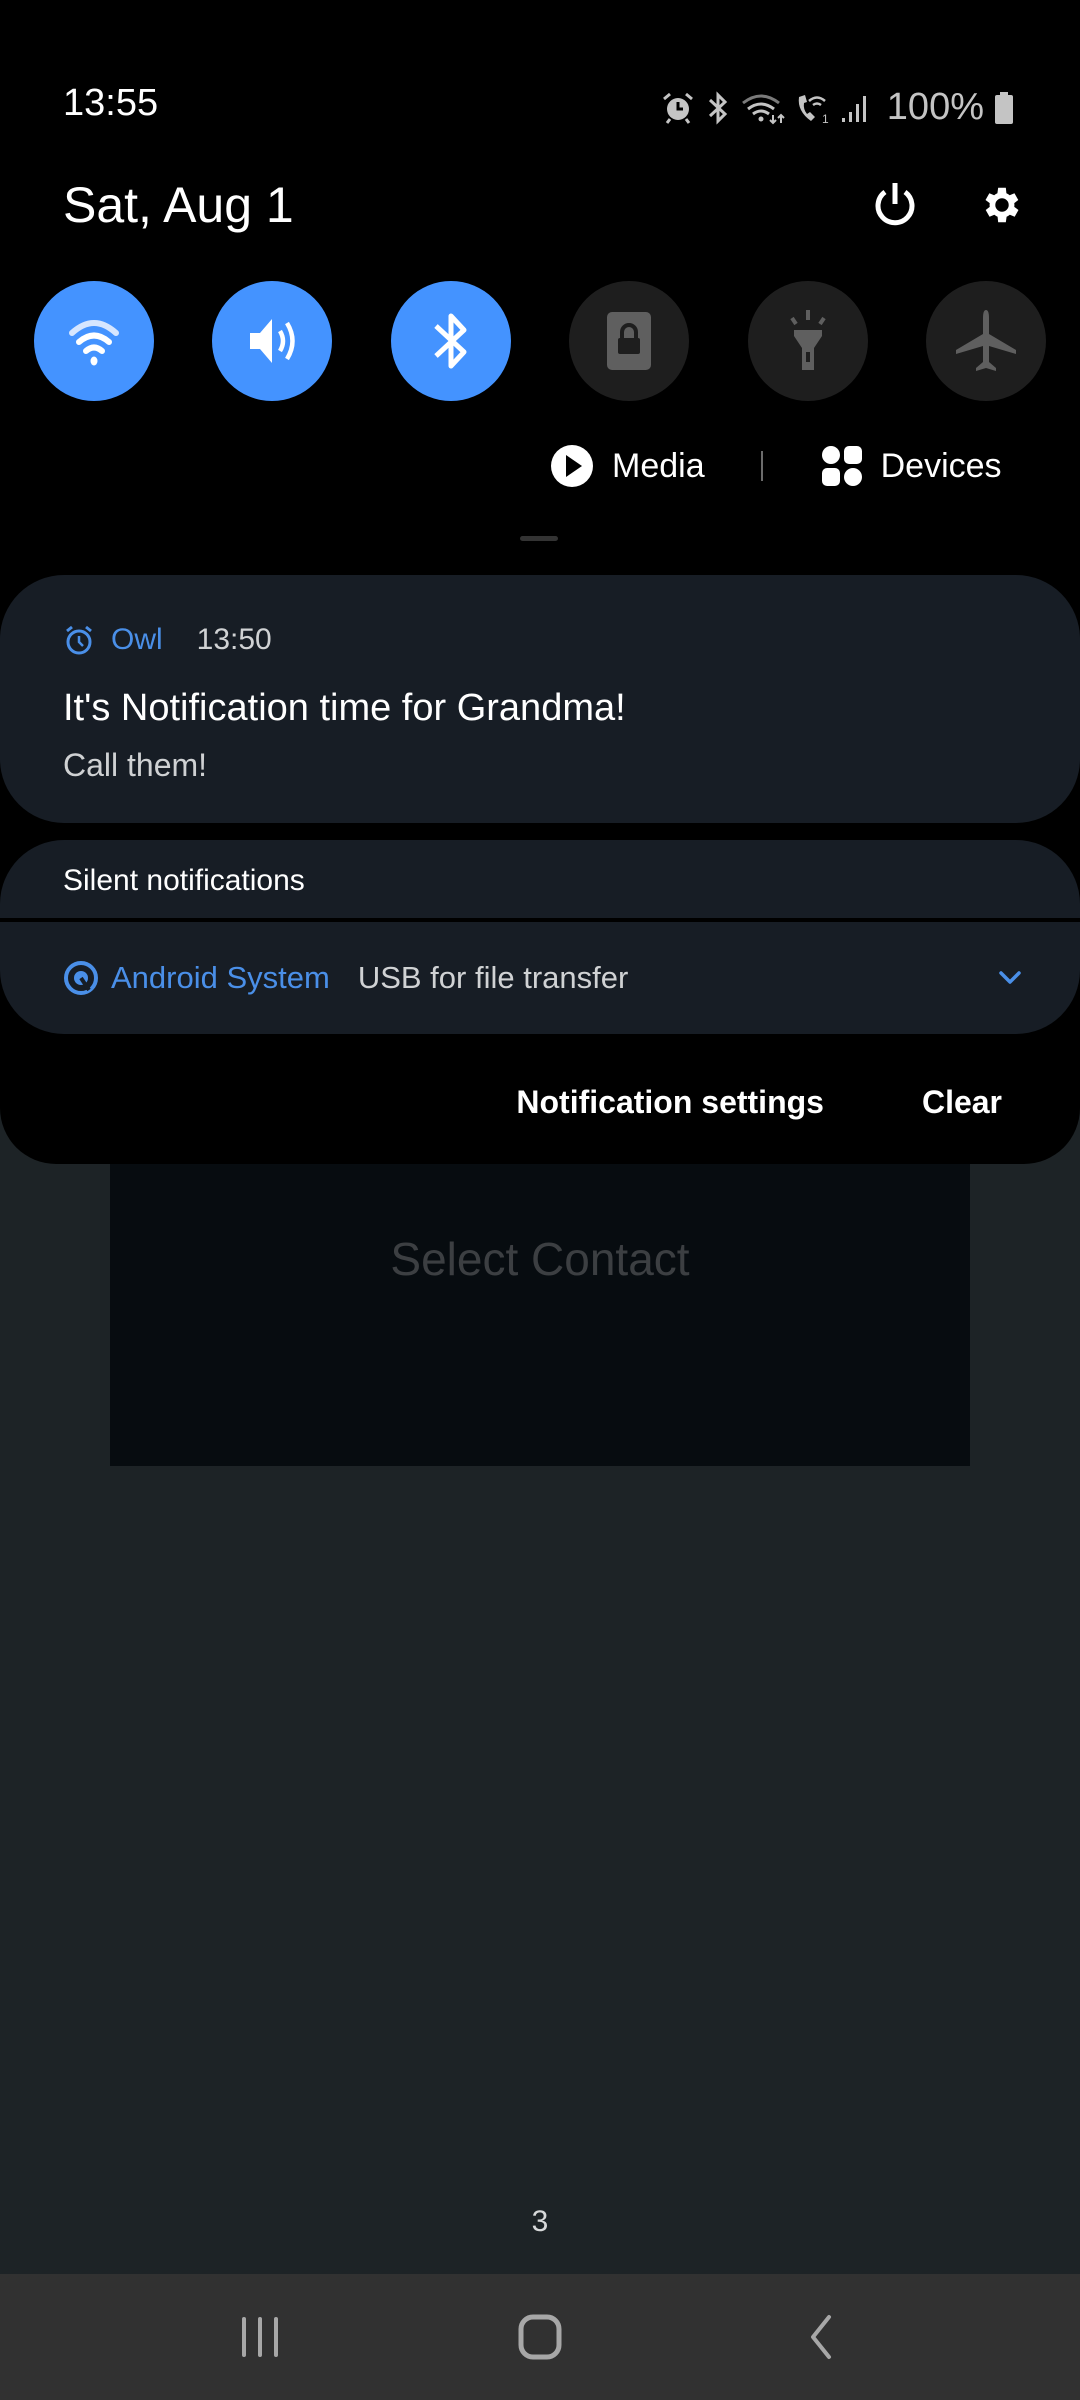 This screenshot has width=1080, height=2400. I want to click on expand-button, so click(1010, 978).